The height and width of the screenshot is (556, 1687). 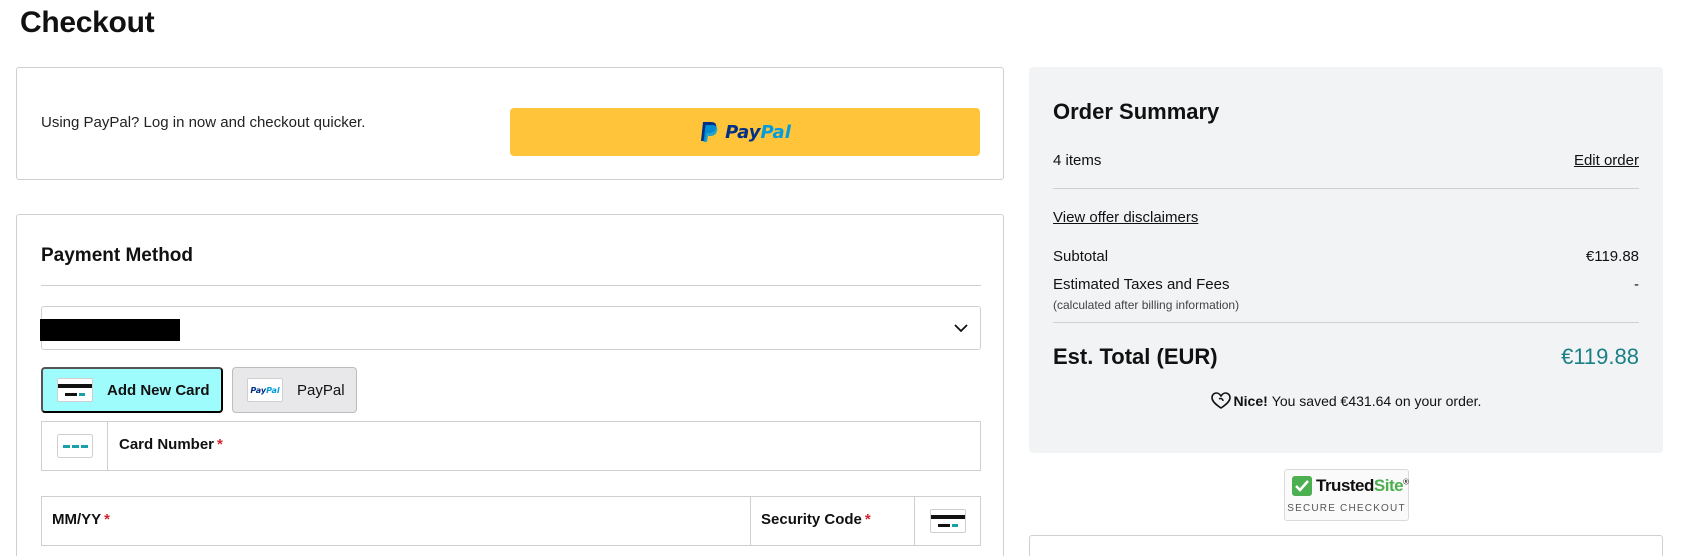 I want to click on security-code-icon-cell, so click(x=947, y=521).